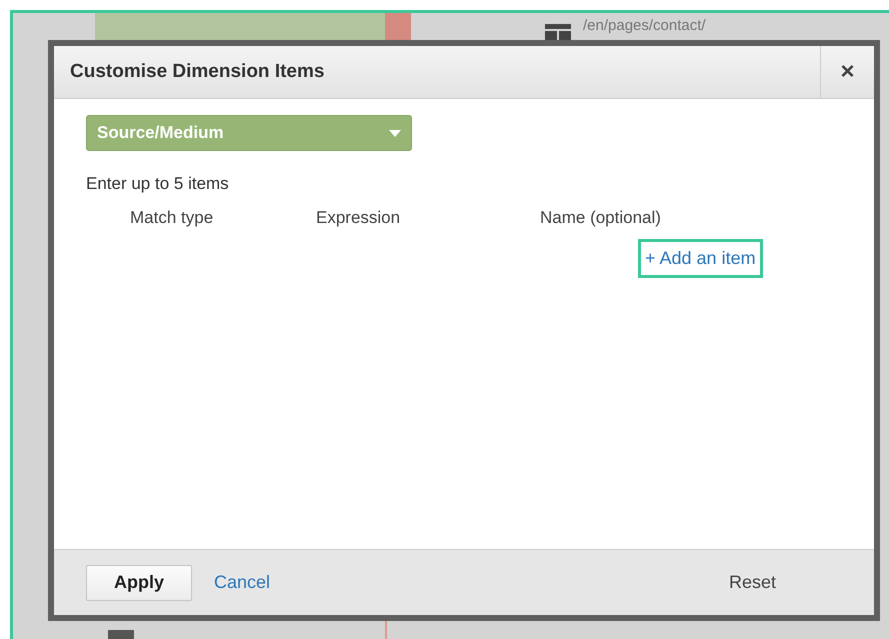  I want to click on table-icon, so click(121, 634).